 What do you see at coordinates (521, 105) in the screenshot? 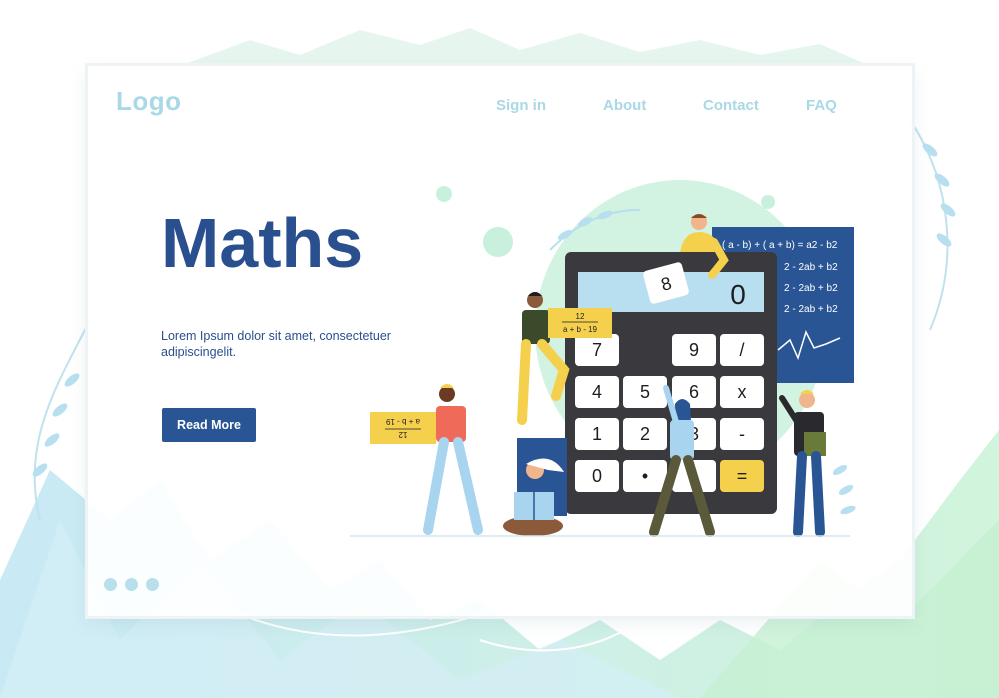
I see `nav-sign-in: Sign in` at bounding box center [521, 105].